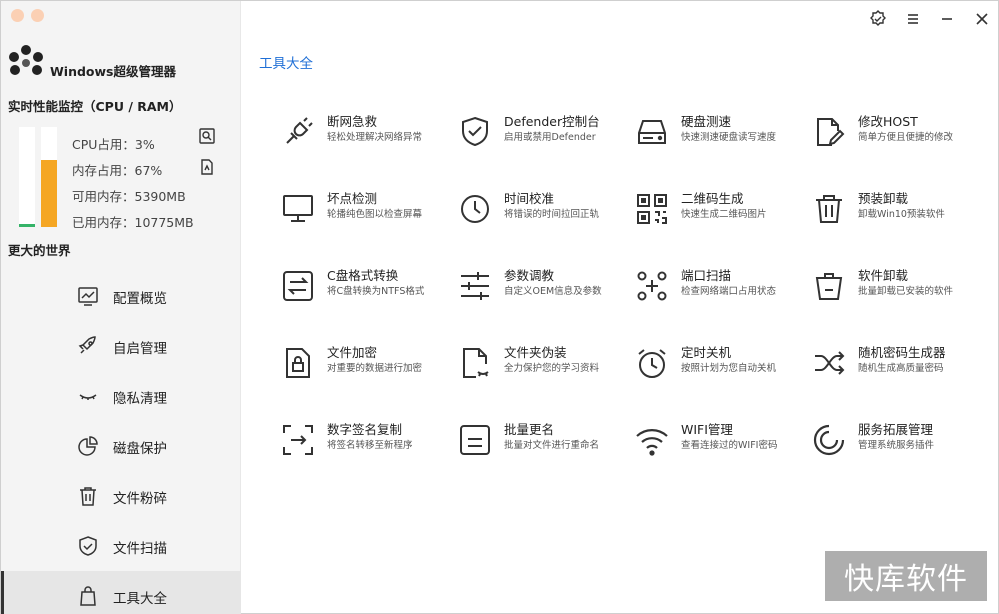  What do you see at coordinates (896, 445) in the screenshot?
I see `tool-desc: 管理系统服务插件` at bounding box center [896, 445].